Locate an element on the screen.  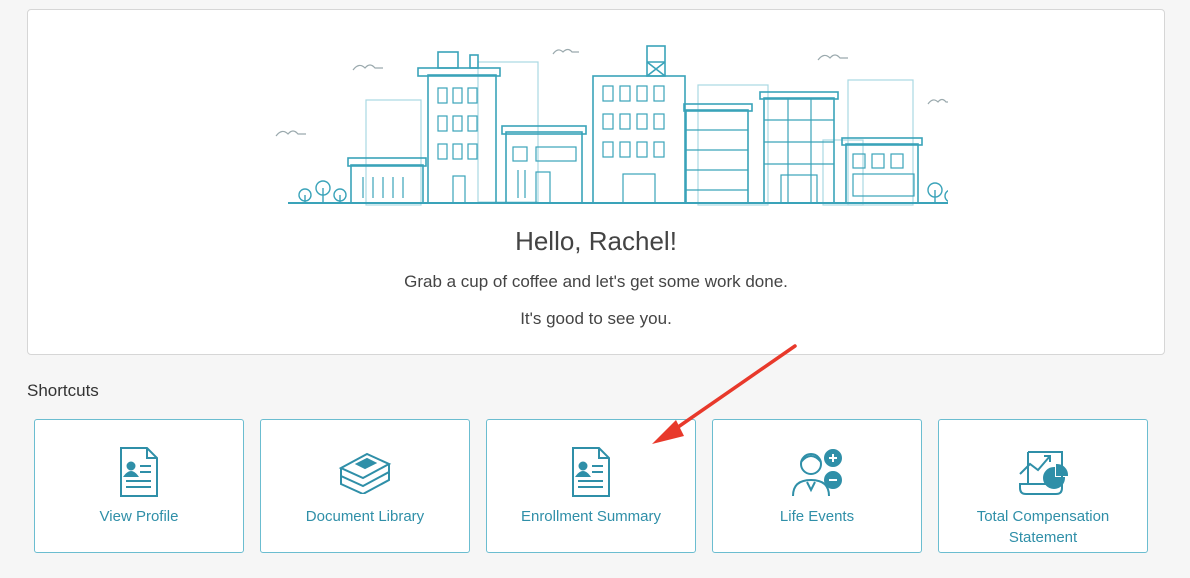
shortcut-enrollment-summary: Enrollment Summary is located at coordinates (591, 486).